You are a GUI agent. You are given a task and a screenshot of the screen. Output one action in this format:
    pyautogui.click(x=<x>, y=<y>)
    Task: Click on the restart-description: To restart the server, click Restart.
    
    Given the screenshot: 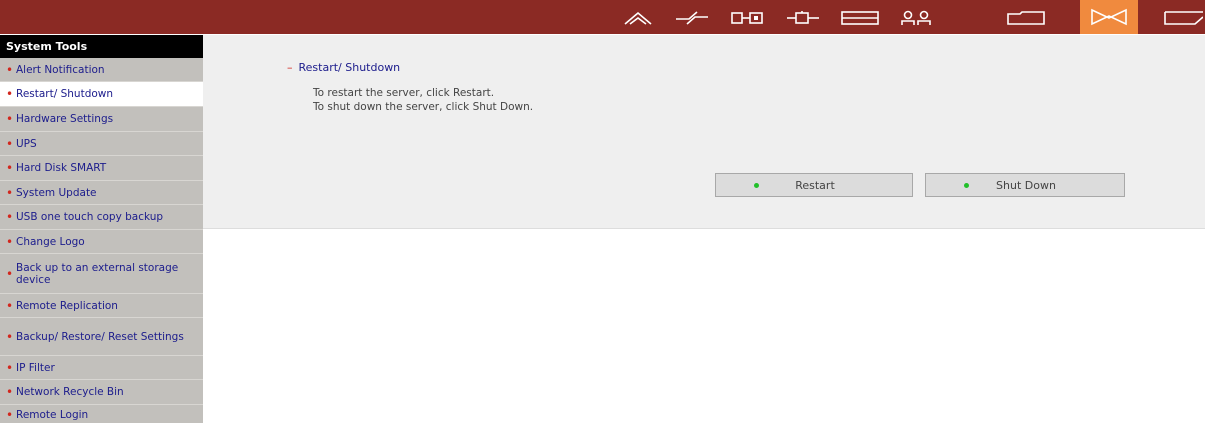 What is the action you would take?
    pyautogui.click(x=404, y=93)
    